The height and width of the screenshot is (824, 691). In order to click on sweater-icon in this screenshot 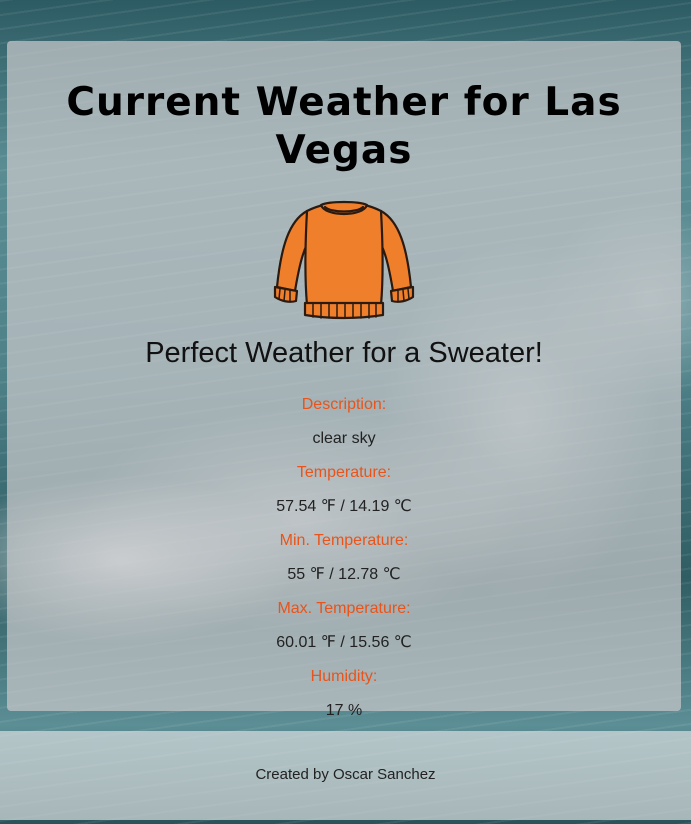, I will do `click(344, 256)`.